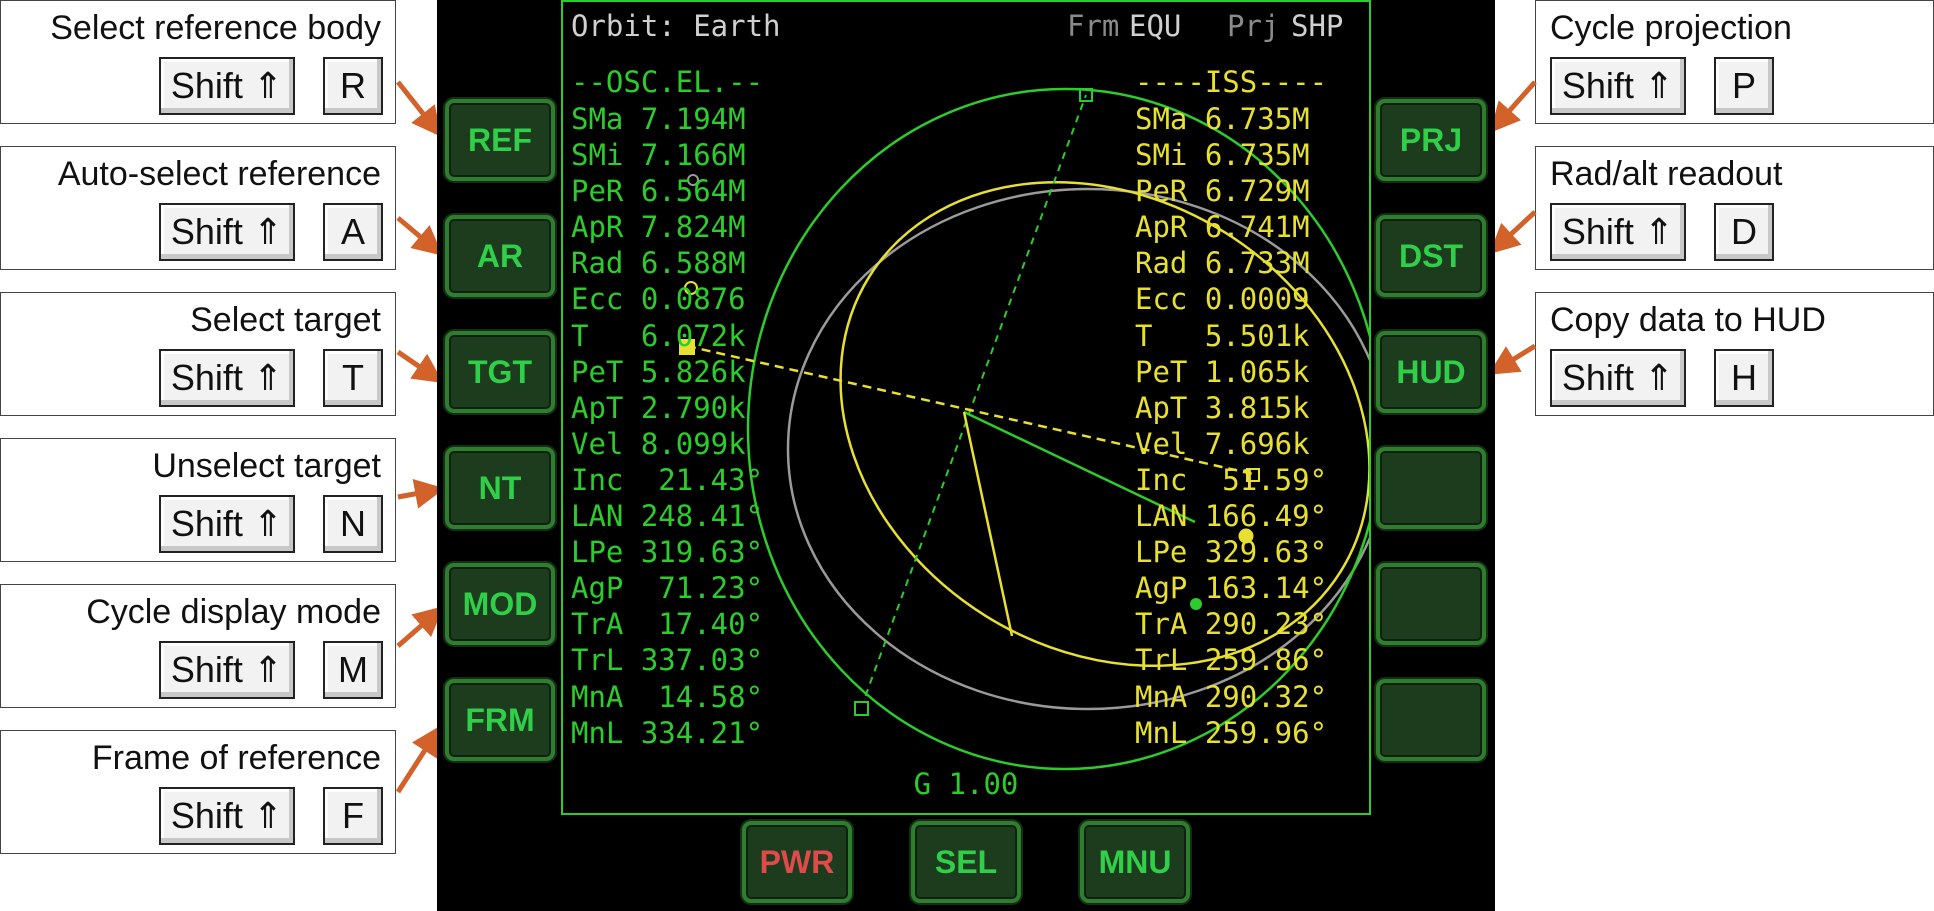  I want to click on hud-button: HUD, so click(1431, 372).